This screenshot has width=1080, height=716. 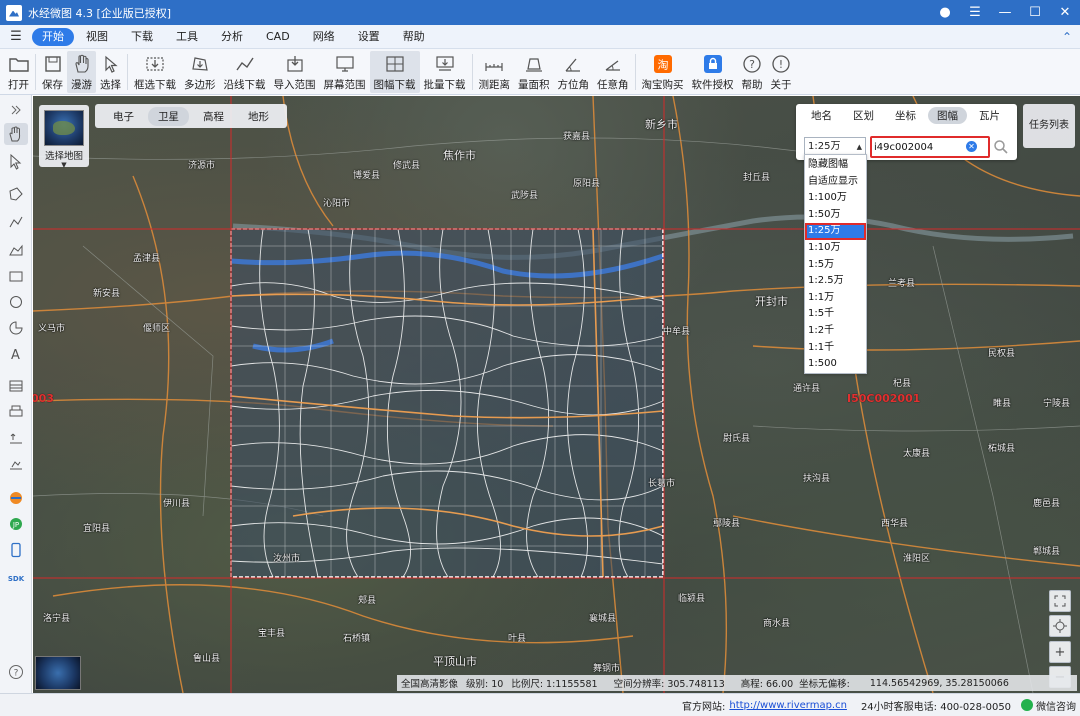 What do you see at coordinates (244, 85) in the screenshot?
I see `line-download-label: 沿线下载` at bounding box center [244, 85].